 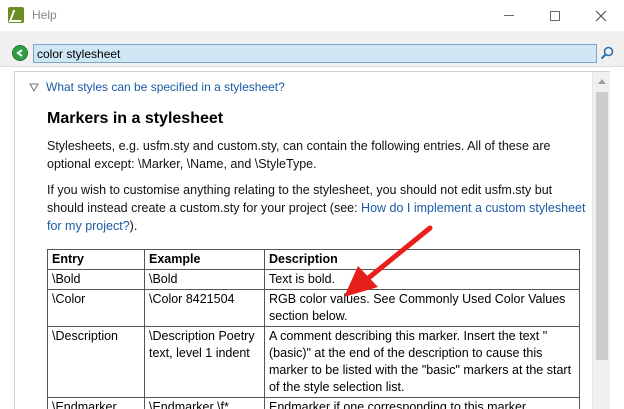 I want to click on article-heading: Markers in a stylesheet, so click(x=135, y=118).